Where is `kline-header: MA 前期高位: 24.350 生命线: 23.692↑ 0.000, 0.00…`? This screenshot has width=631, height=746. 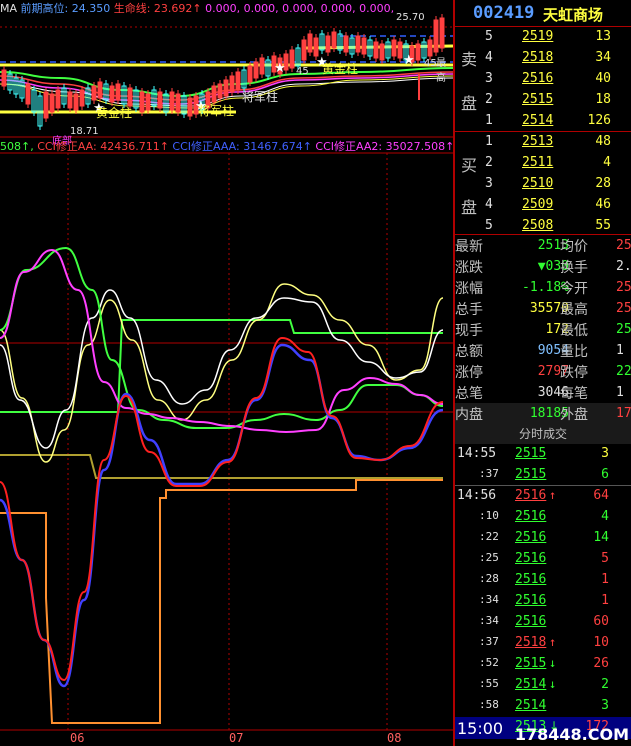
kline-header: MA 前期高位: 24.350 生命线: 23.692↑ 0.000, 0.00… is located at coordinates (197, 8).